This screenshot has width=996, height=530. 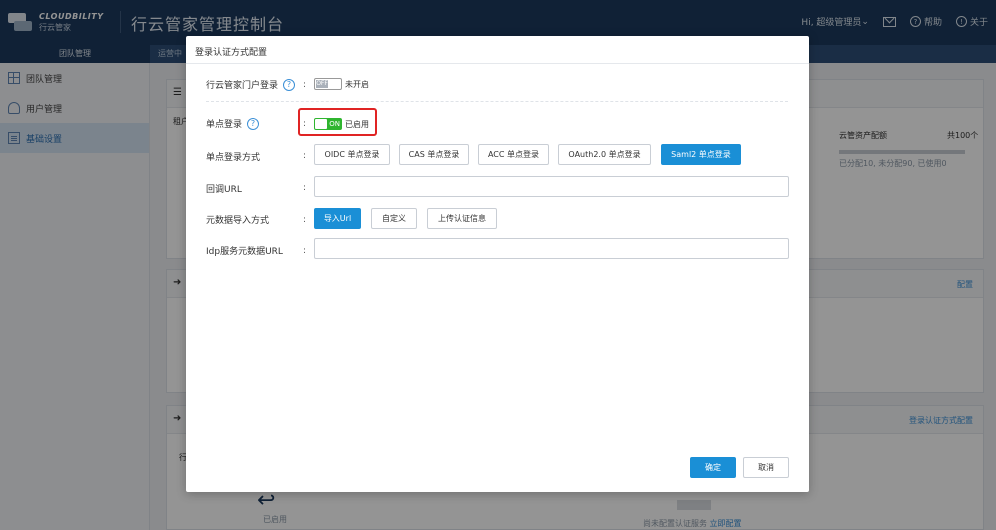 I want to click on sso-method-acc: ACC 单点登录, so click(x=513, y=154).